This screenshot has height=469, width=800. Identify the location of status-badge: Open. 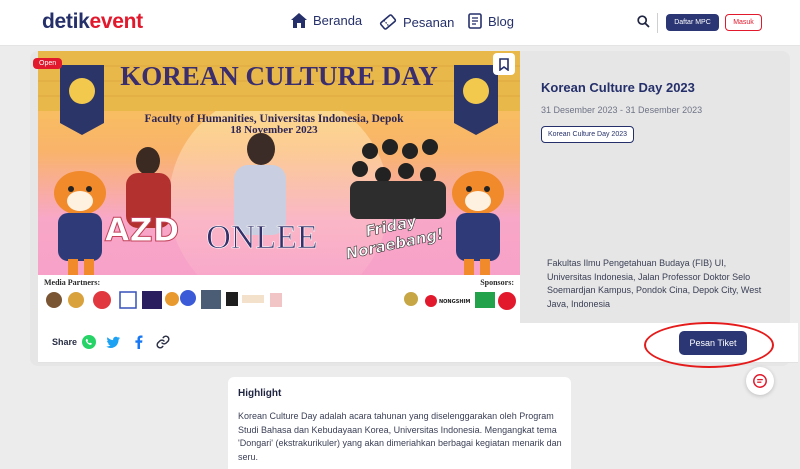
(48, 63).